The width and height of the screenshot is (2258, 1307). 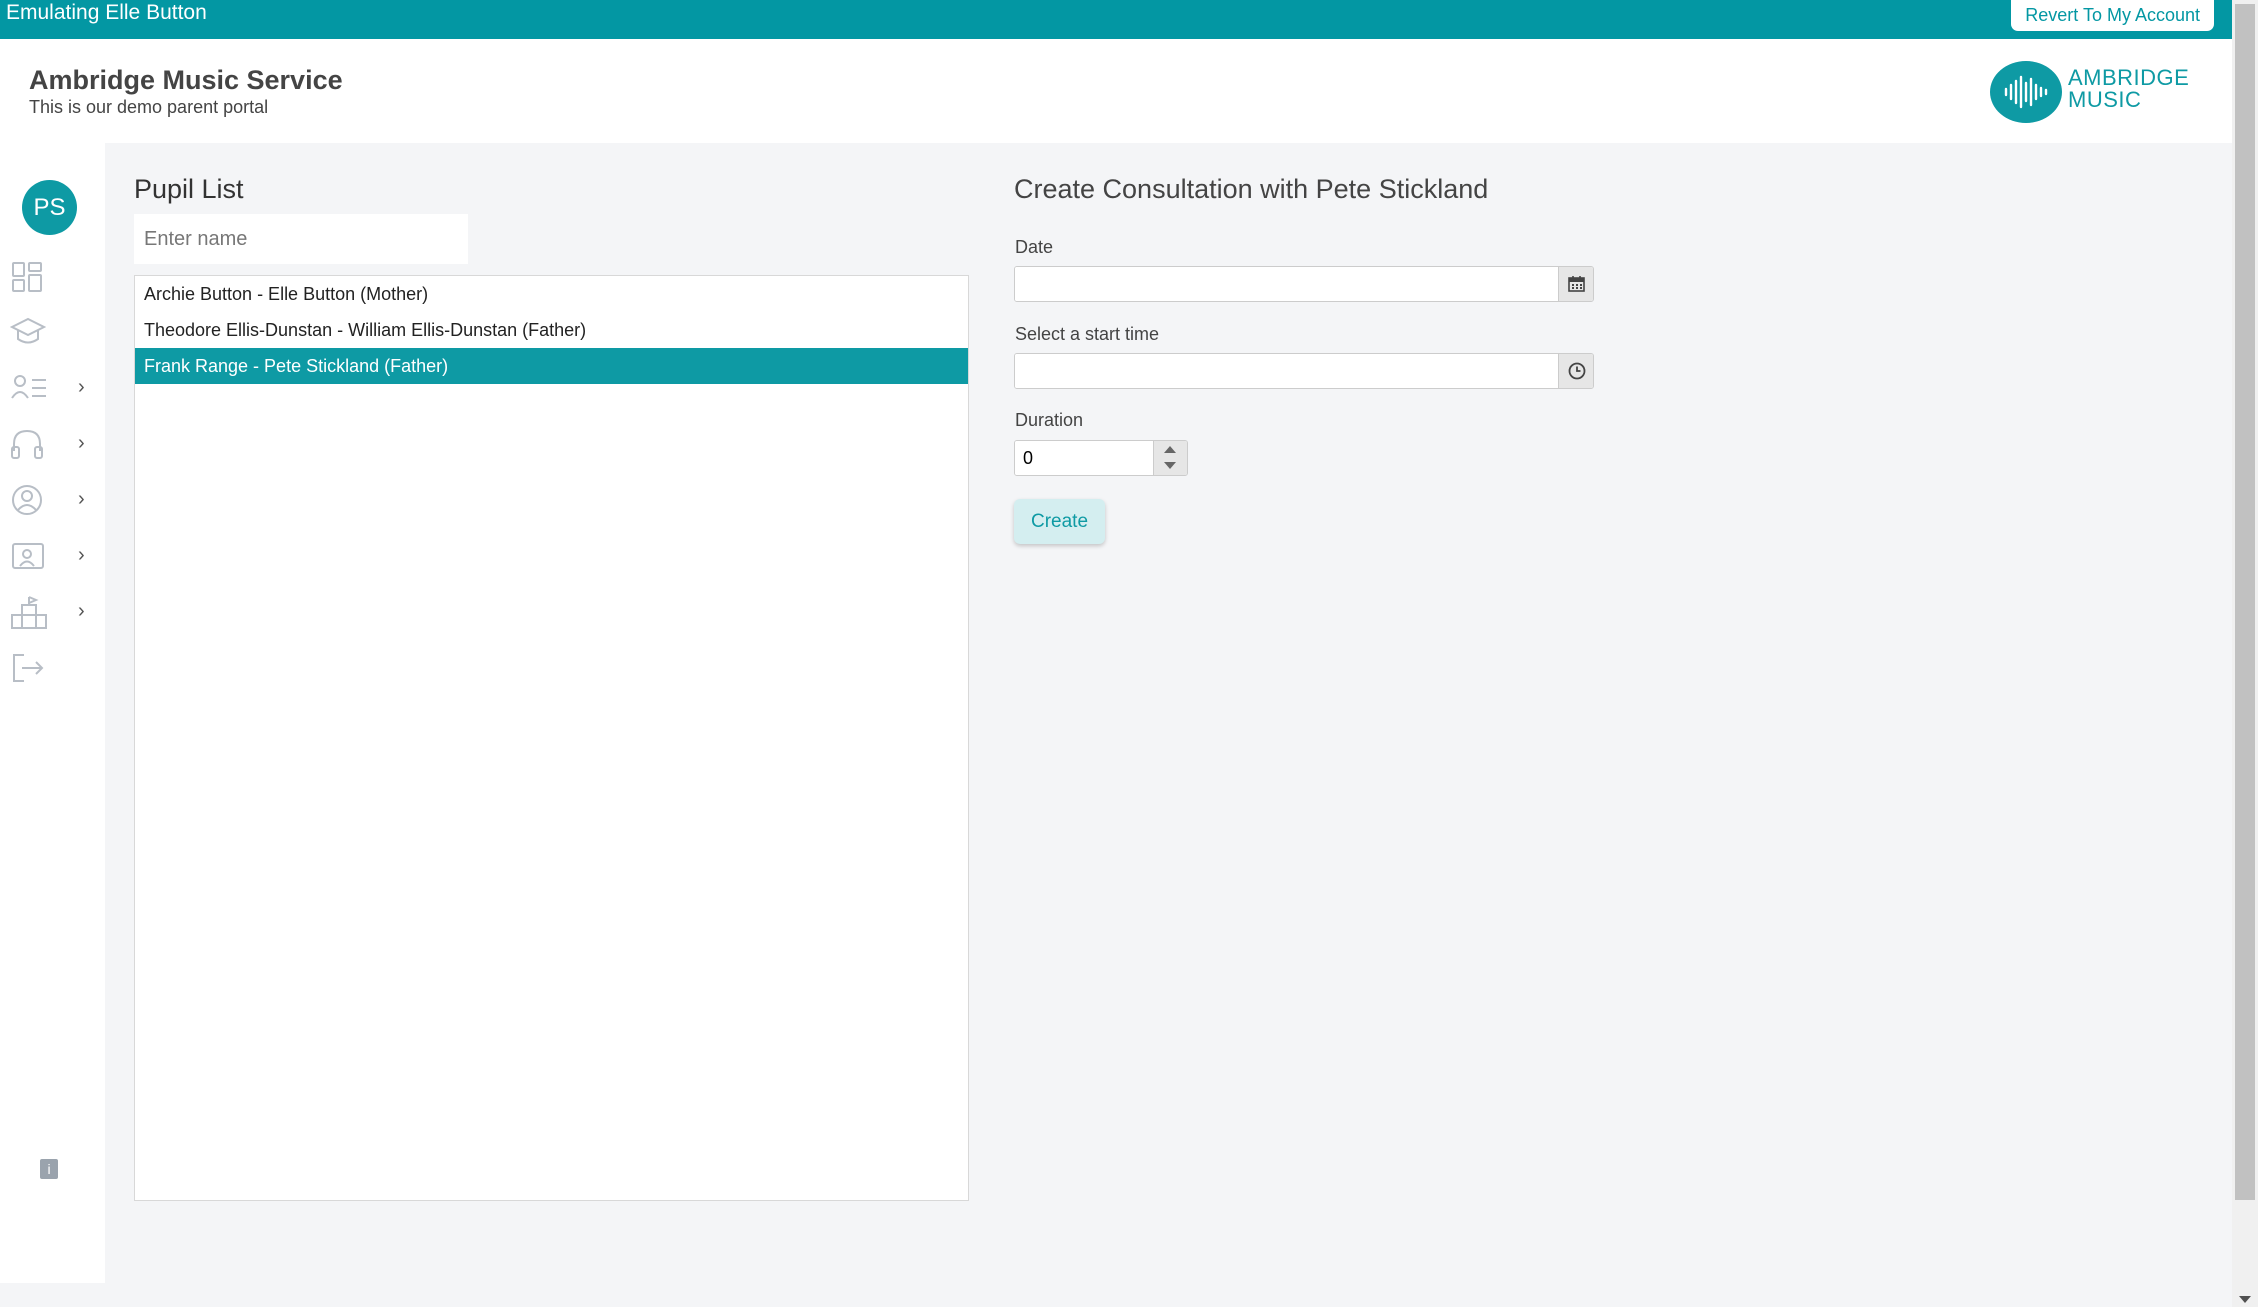 I want to click on ambridge-music-logo: AMBRIDGE MUSIC, so click(x=2090, y=92).